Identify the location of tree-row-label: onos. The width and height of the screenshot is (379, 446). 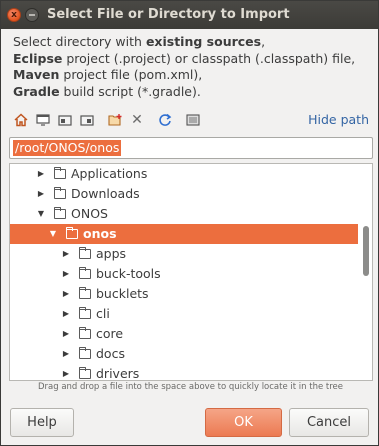
(100, 233).